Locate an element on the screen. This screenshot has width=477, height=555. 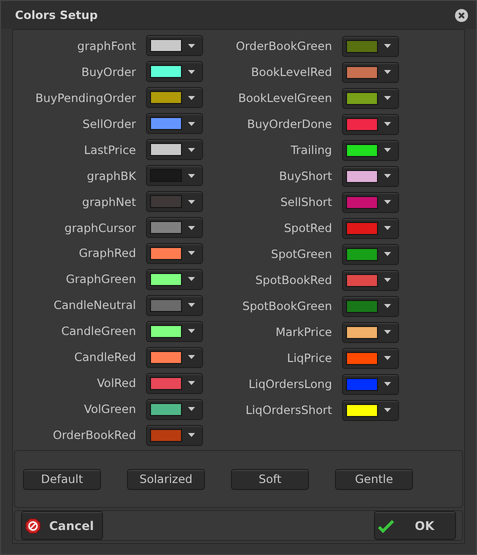
color-label: LiqPrice is located at coordinates (309, 358).